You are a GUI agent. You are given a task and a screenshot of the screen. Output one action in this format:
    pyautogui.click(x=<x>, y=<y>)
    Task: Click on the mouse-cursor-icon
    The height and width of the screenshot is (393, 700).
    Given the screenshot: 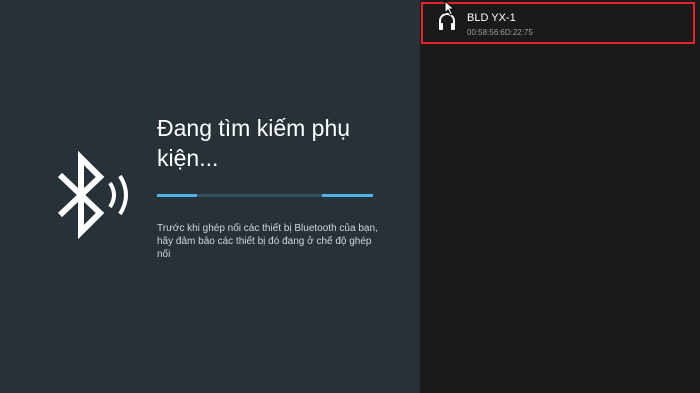 What is the action you would take?
    pyautogui.click(x=450, y=8)
    